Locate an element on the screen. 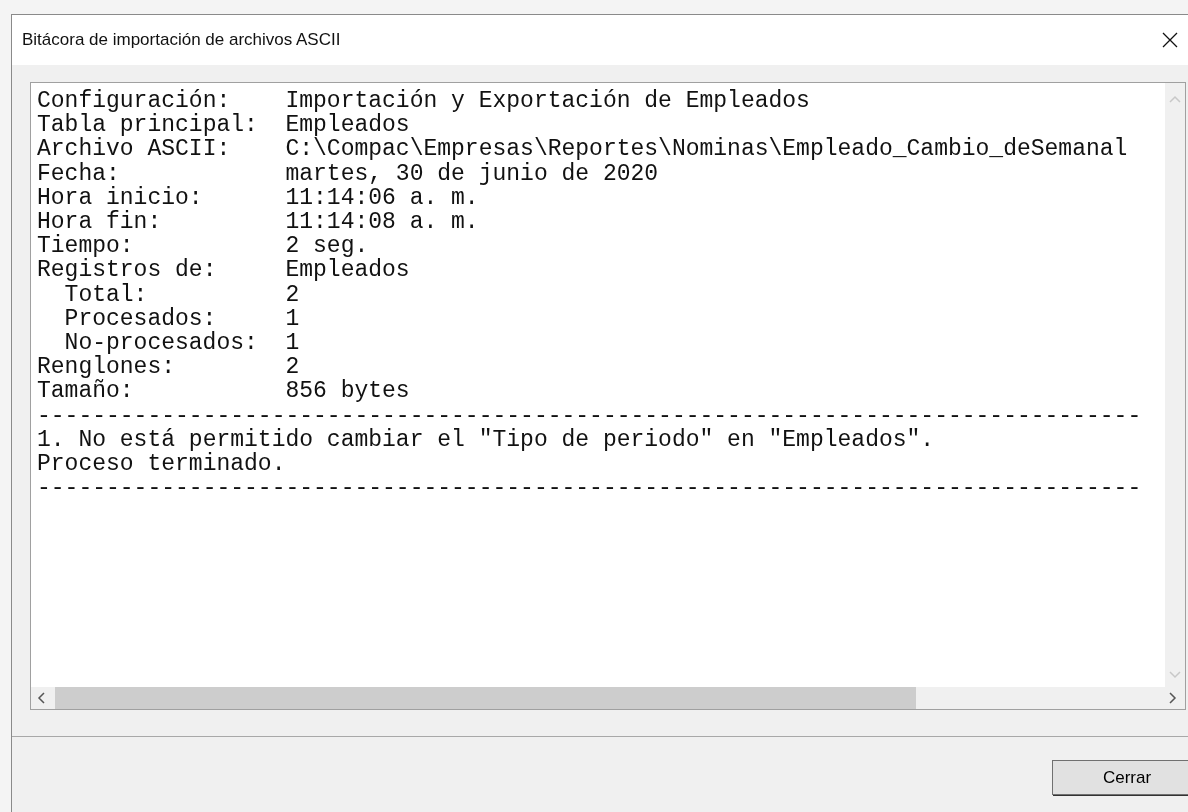  scroll-thumb is located at coordinates (486, 698).